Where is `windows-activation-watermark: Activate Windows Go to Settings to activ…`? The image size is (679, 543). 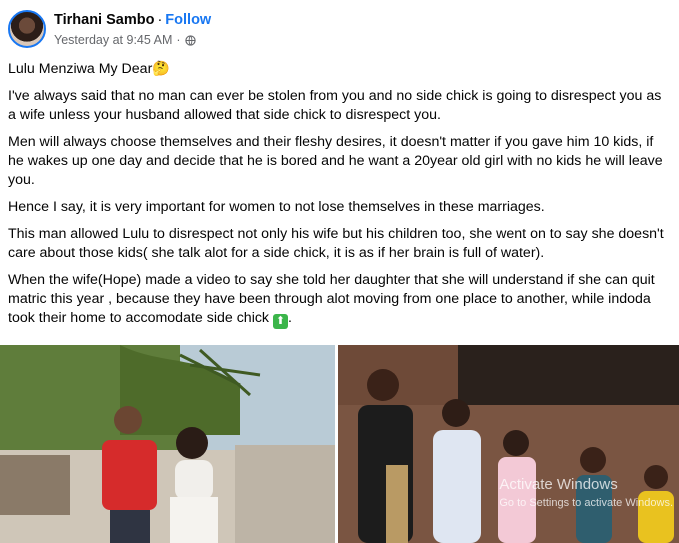
windows-activation-watermark: Activate Windows Go to Settings to activ… is located at coordinates (586, 494).